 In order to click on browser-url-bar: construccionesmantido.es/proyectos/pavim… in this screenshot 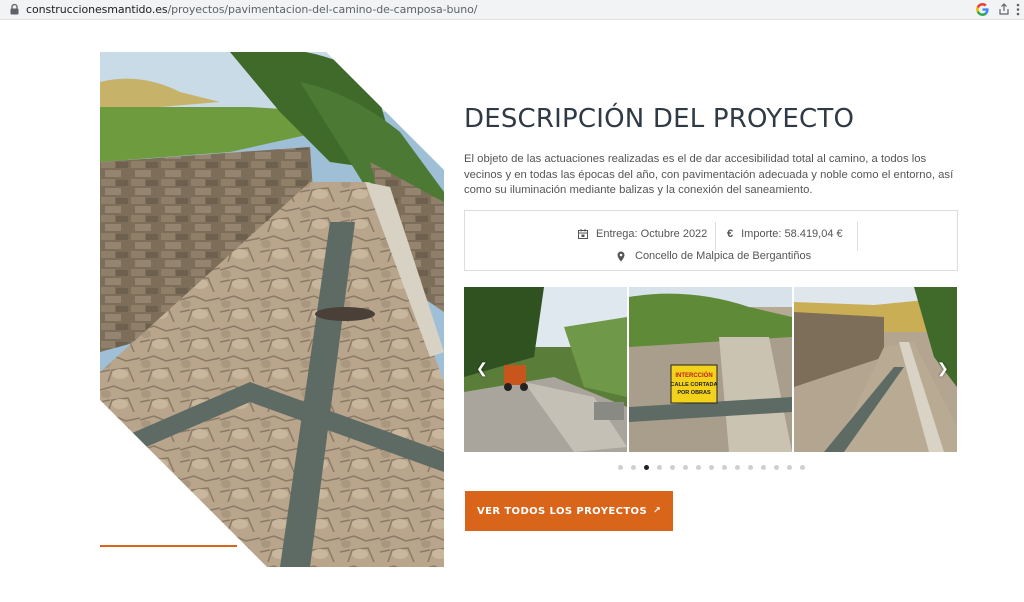, I will do `click(512, 10)`.